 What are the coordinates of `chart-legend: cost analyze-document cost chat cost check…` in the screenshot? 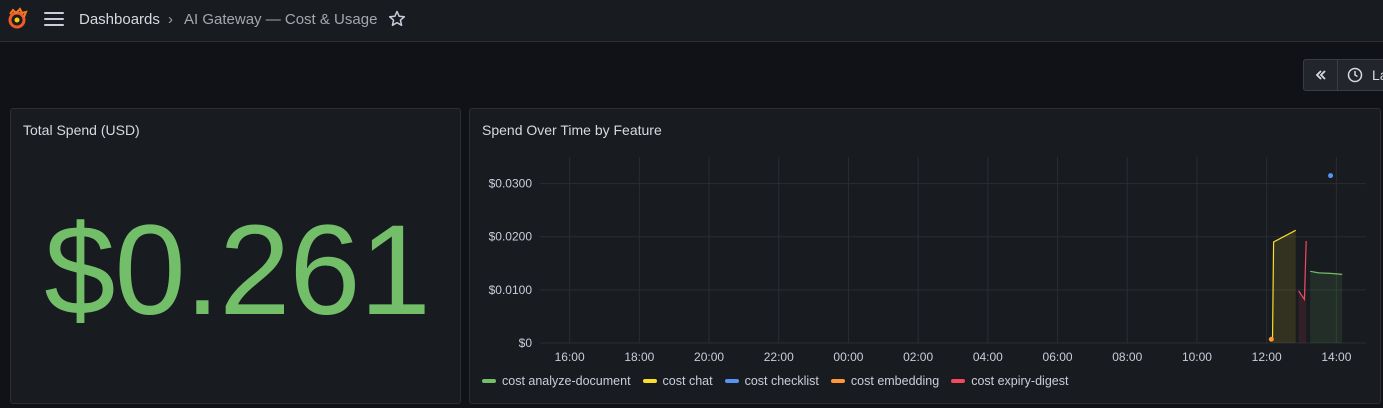 It's located at (775, 381).